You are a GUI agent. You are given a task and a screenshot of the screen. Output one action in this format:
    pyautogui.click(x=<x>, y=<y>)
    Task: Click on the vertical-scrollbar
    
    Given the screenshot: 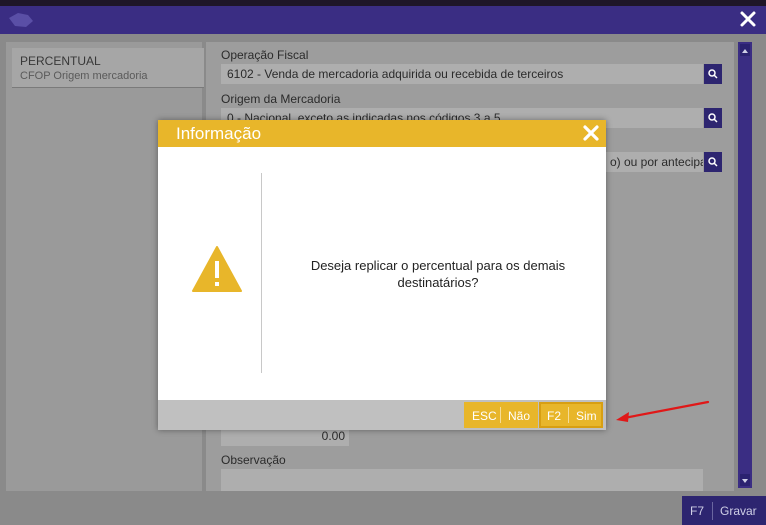 What is the action you would take?
    pyautogui.click(x=745, y=265)
    